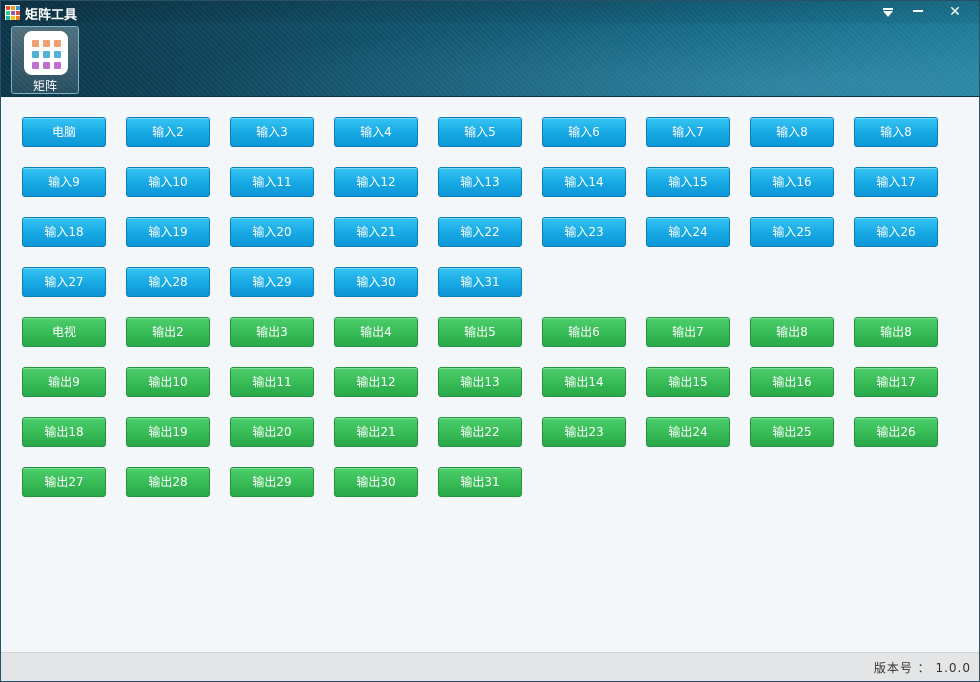 The width and height of the screenshot is (980, 682). I want to click on output-button: 输出31, so click(480, 482).